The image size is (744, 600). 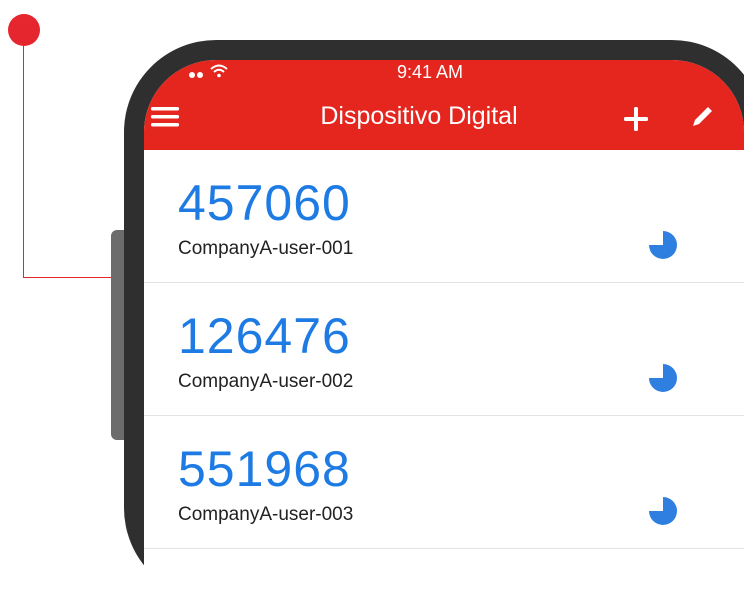 I want to click on app-bar: 9:41 AM Dispositivo Digital, so click(x=444, y=105).